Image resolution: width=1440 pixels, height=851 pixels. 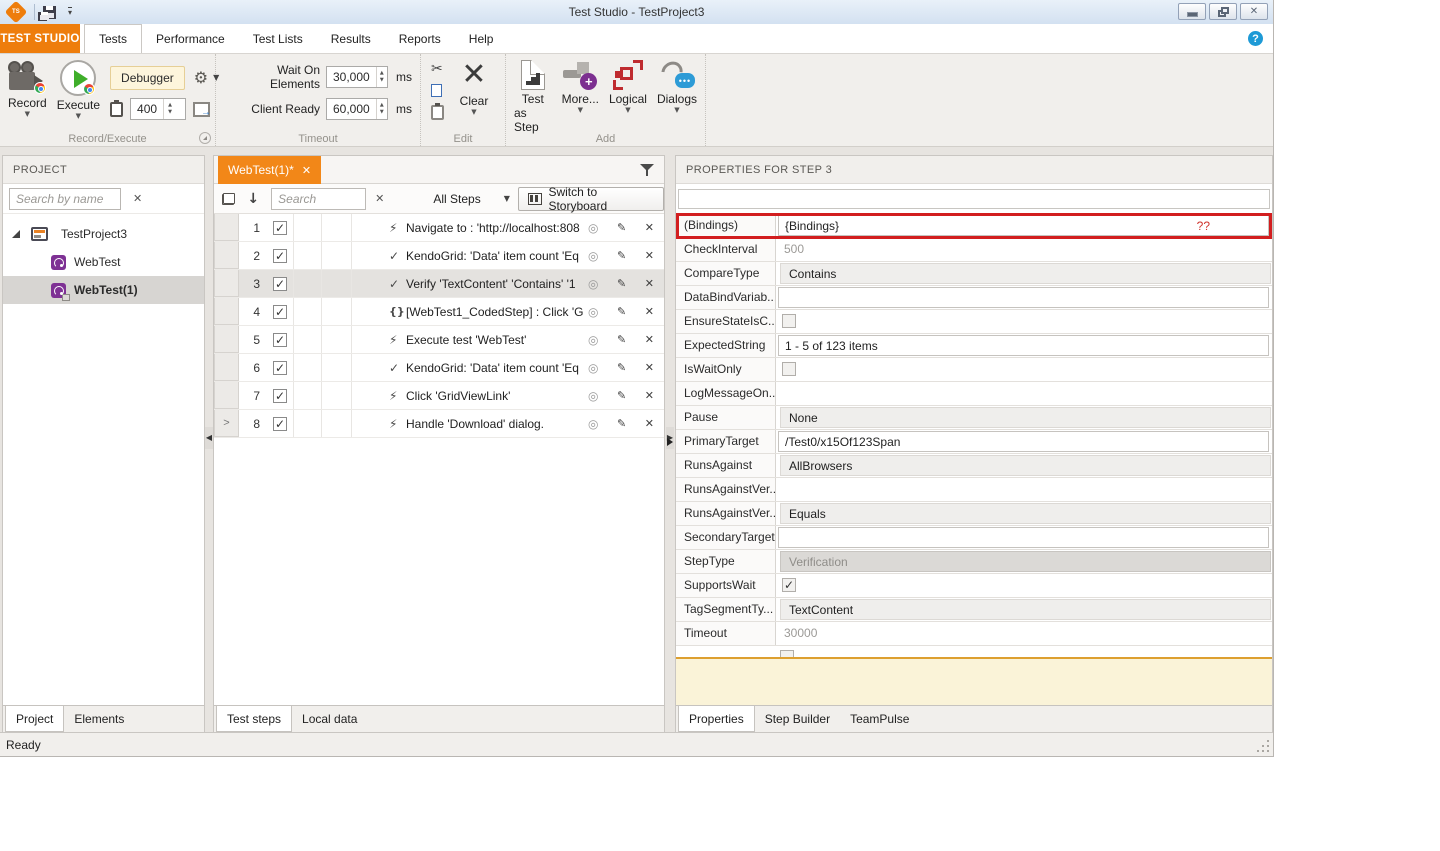 What do you see at coordinates (1024, 561) in the screenshot?
I see `property-value: Verification` at bounding box center [1024, 561].